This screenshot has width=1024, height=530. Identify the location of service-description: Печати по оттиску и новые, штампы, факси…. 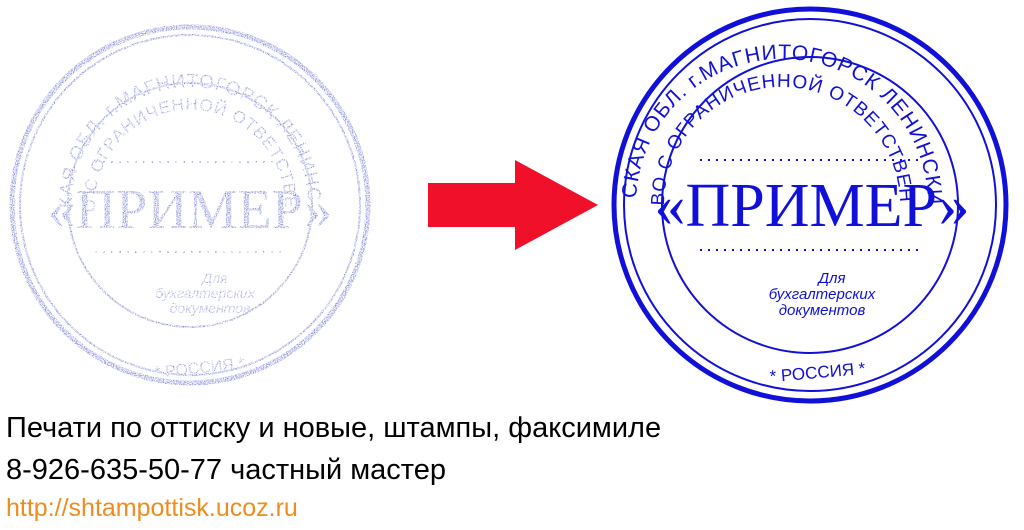
(334, 428).